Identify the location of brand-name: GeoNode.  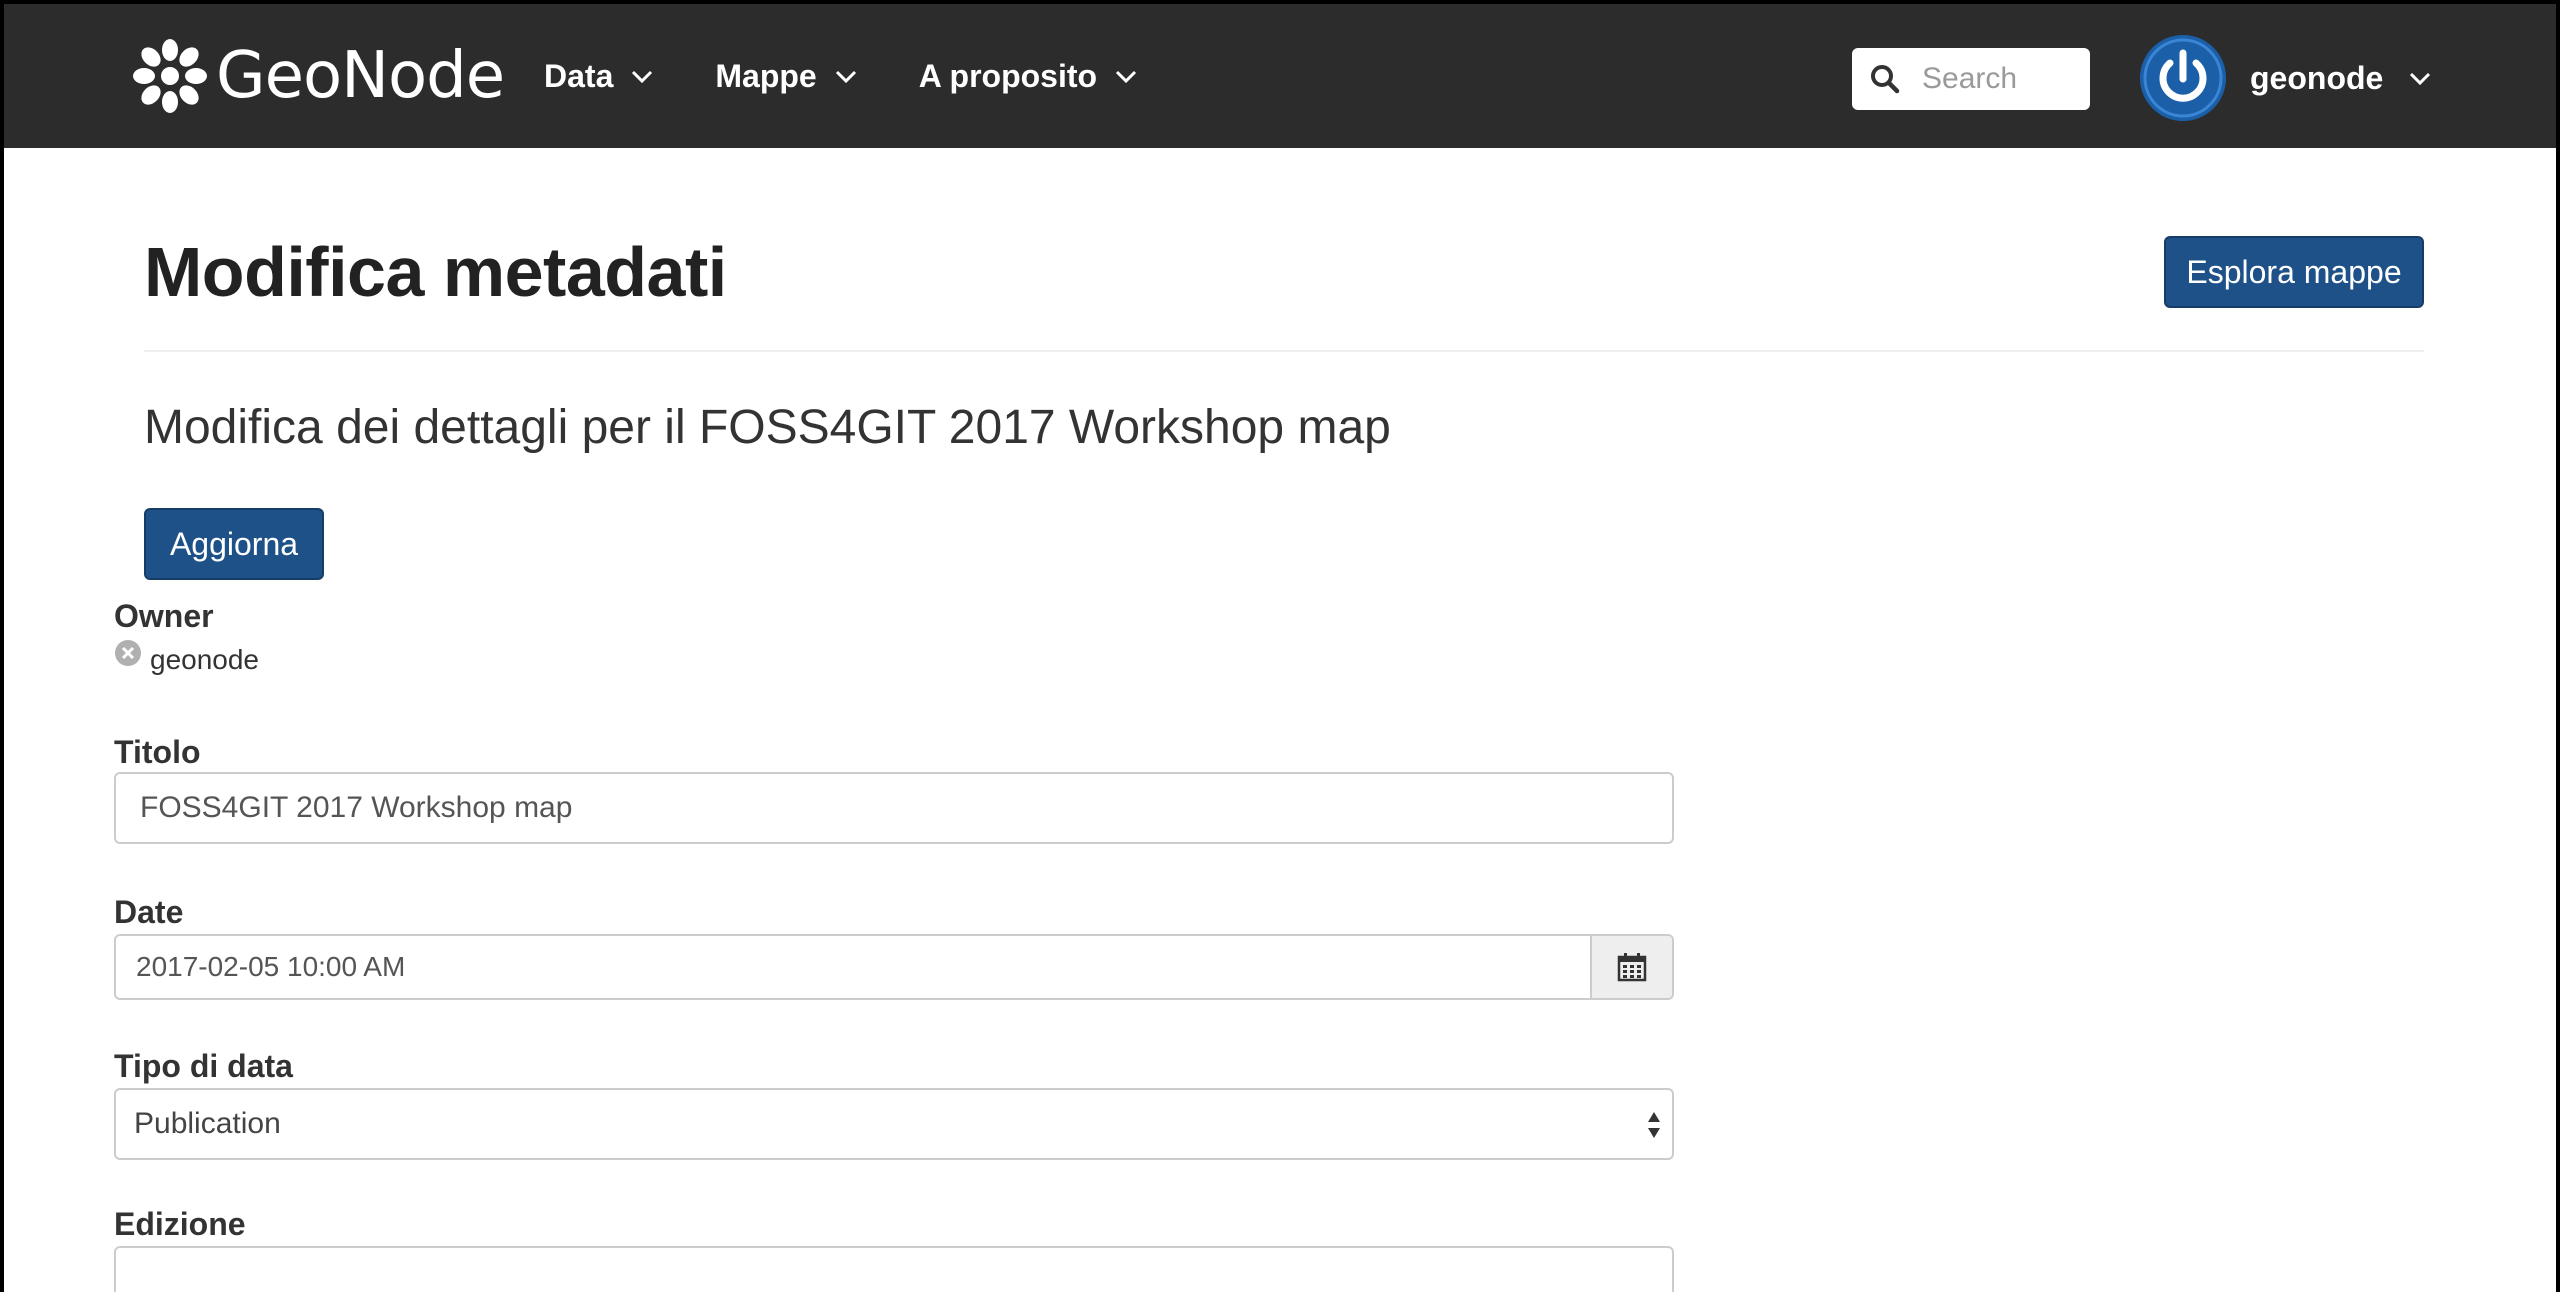
(360, 76).